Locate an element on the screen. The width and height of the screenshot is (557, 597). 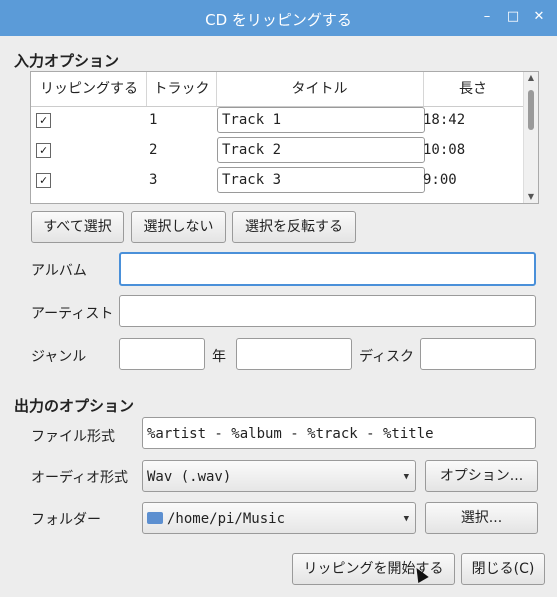
scroll-up-icon: ▲ is located at coordinates (531, 78).